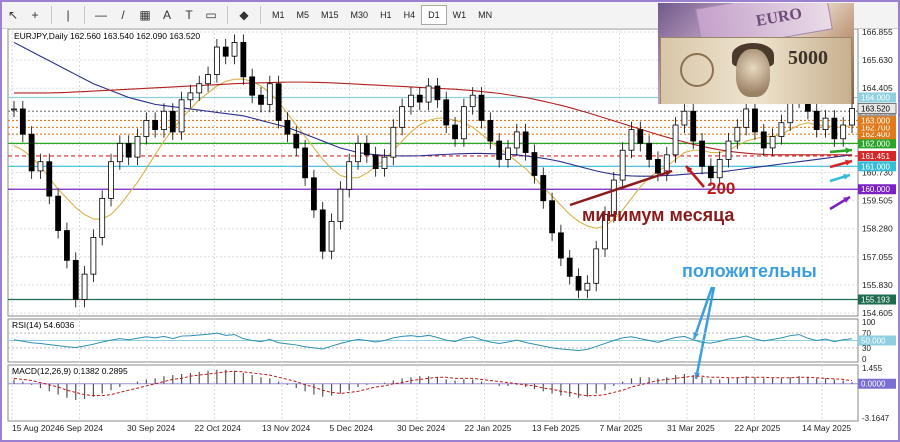 The image size is (900, 442). Describe the element at coordinates (866, 348) in the screenshot. I see `rsi-tick-label: 30` at that location.